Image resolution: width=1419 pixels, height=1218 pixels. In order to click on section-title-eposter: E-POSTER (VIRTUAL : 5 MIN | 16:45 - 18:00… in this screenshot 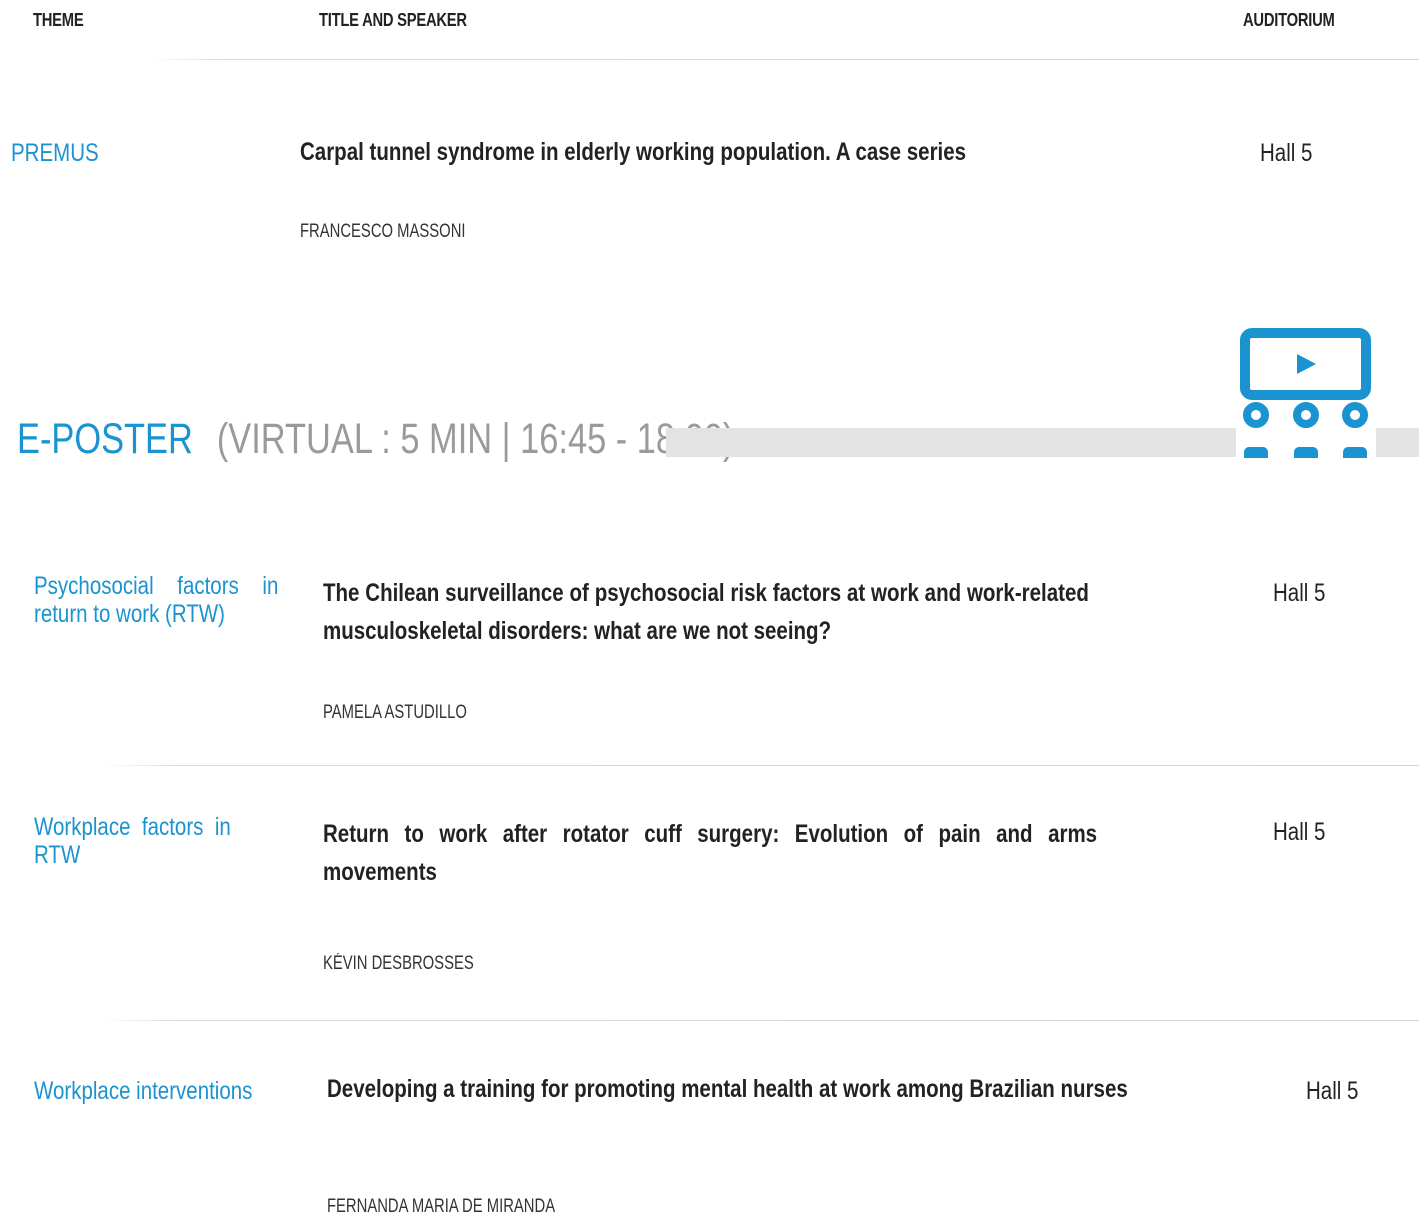, I will do `click(375, 439)`.